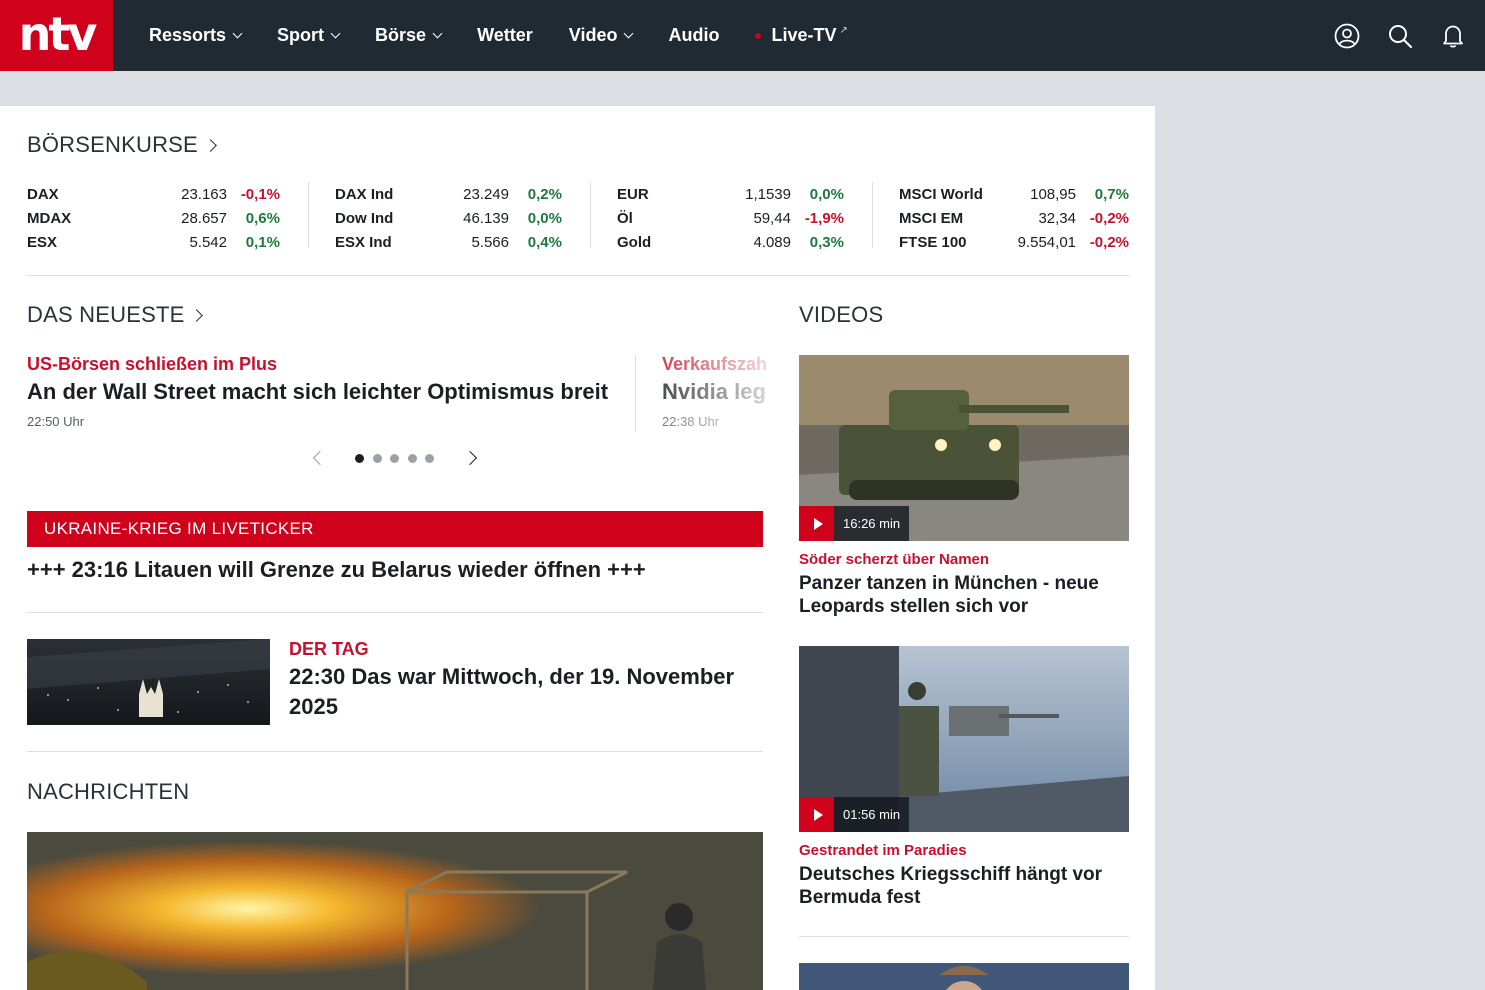 This screenshot has width=1485, height=990. What do you see at coordinates (730, 218) in the screenshot?
I see `stock-row-oel: Öl 59,44 -1,9%` at bounding box center [730, 218].